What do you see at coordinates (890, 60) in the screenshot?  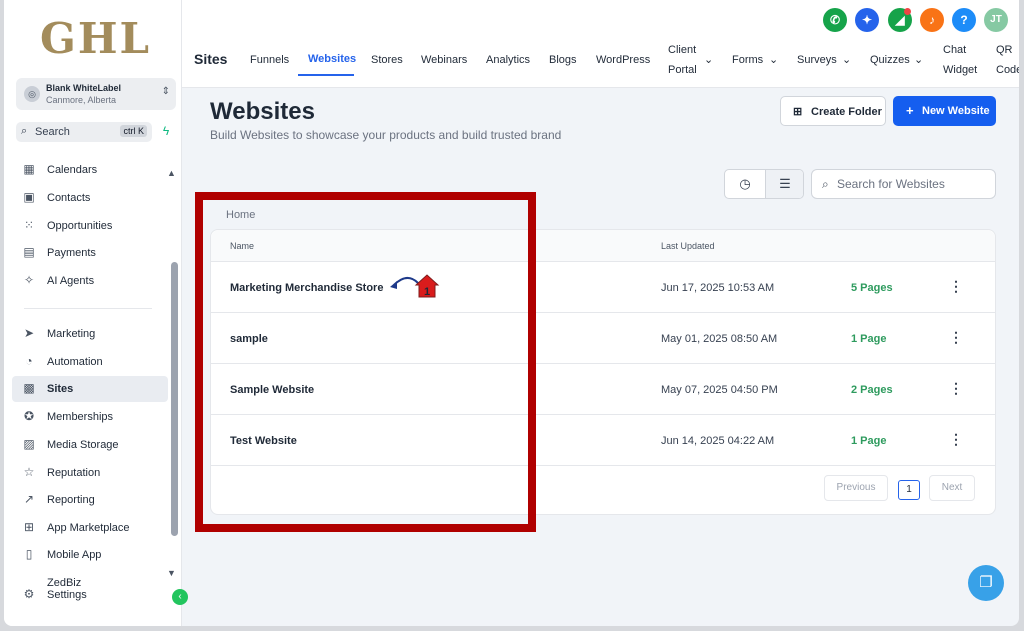 I see `tab-quizzes: Quizzes` at bounding box center [890, 60].